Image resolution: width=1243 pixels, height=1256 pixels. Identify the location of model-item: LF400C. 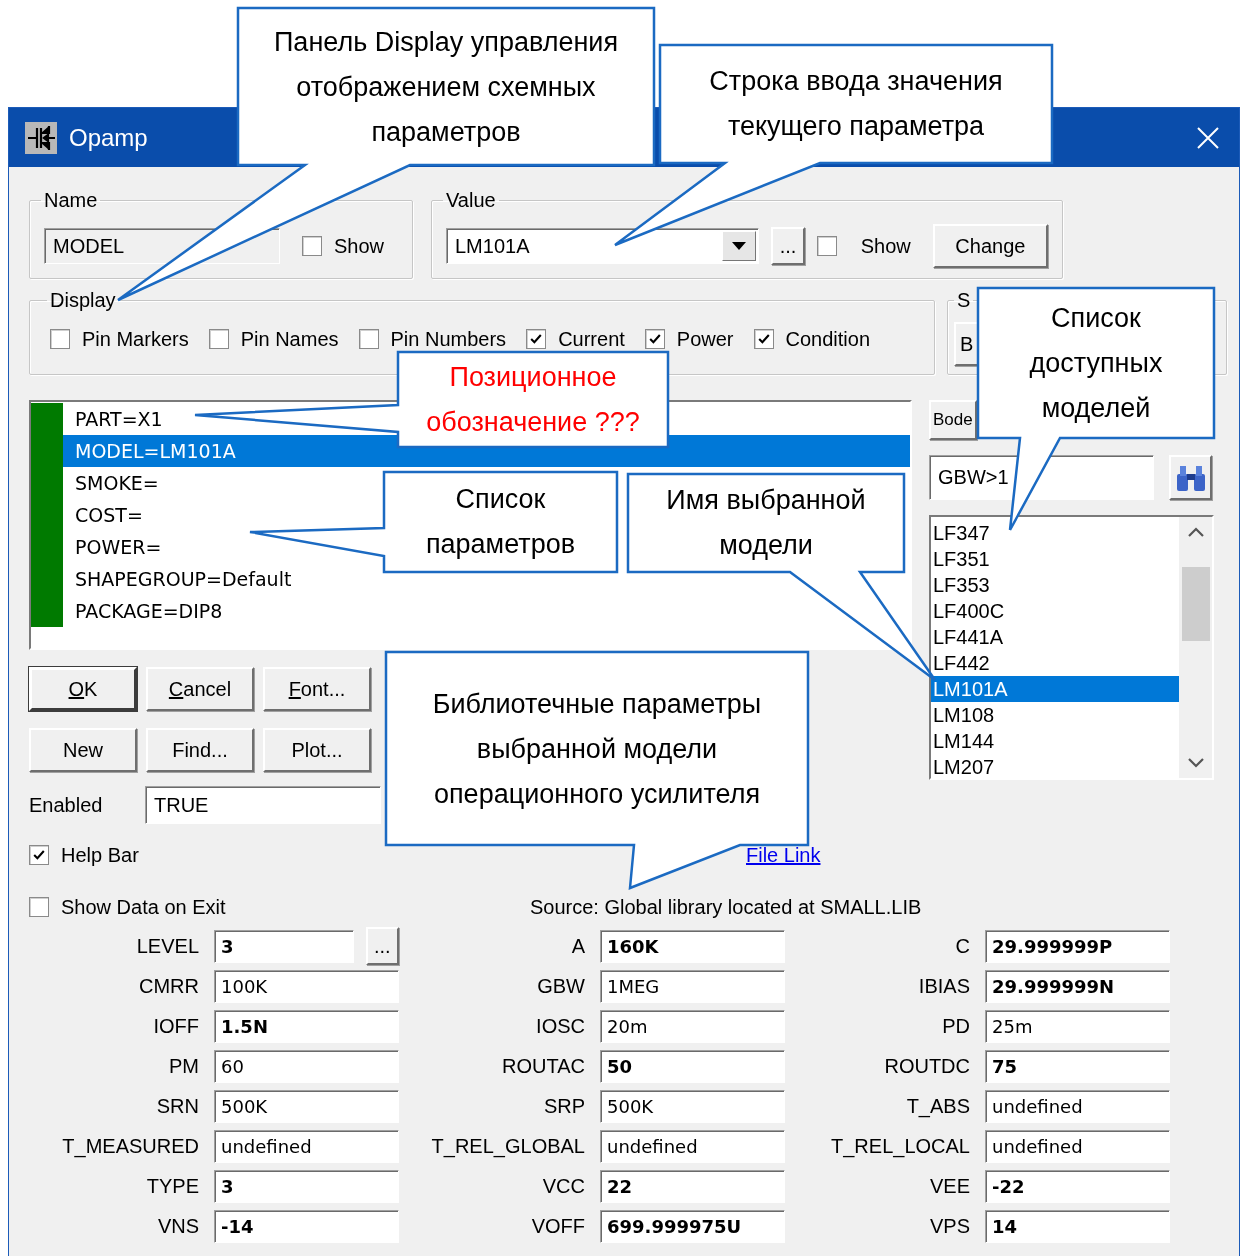
(970, 611).